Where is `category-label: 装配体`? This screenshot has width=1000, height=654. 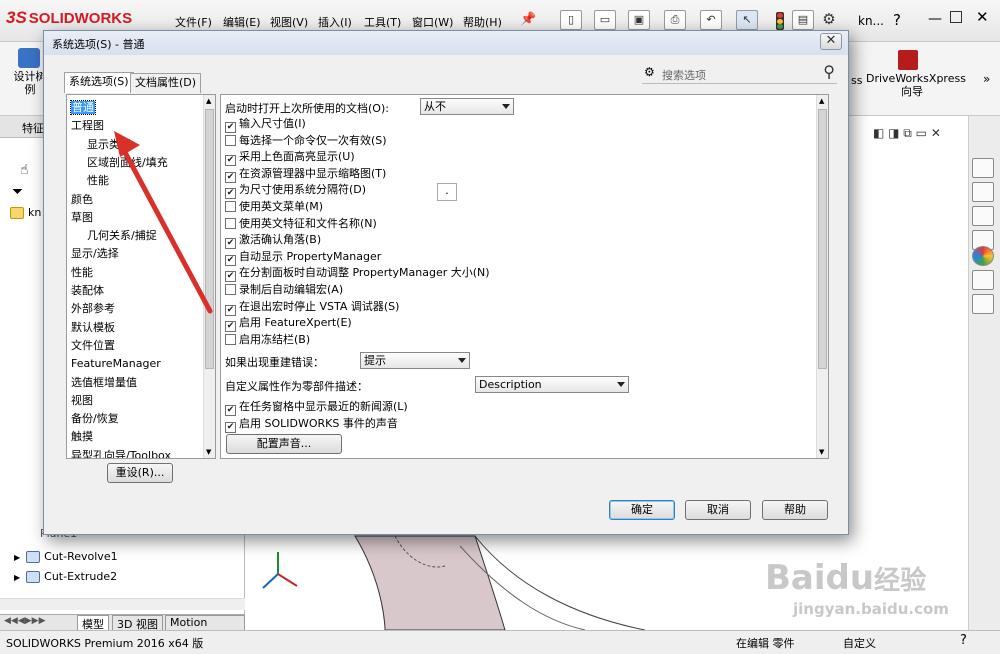 category-label: 装配体 is located at coordinates (87, 290).